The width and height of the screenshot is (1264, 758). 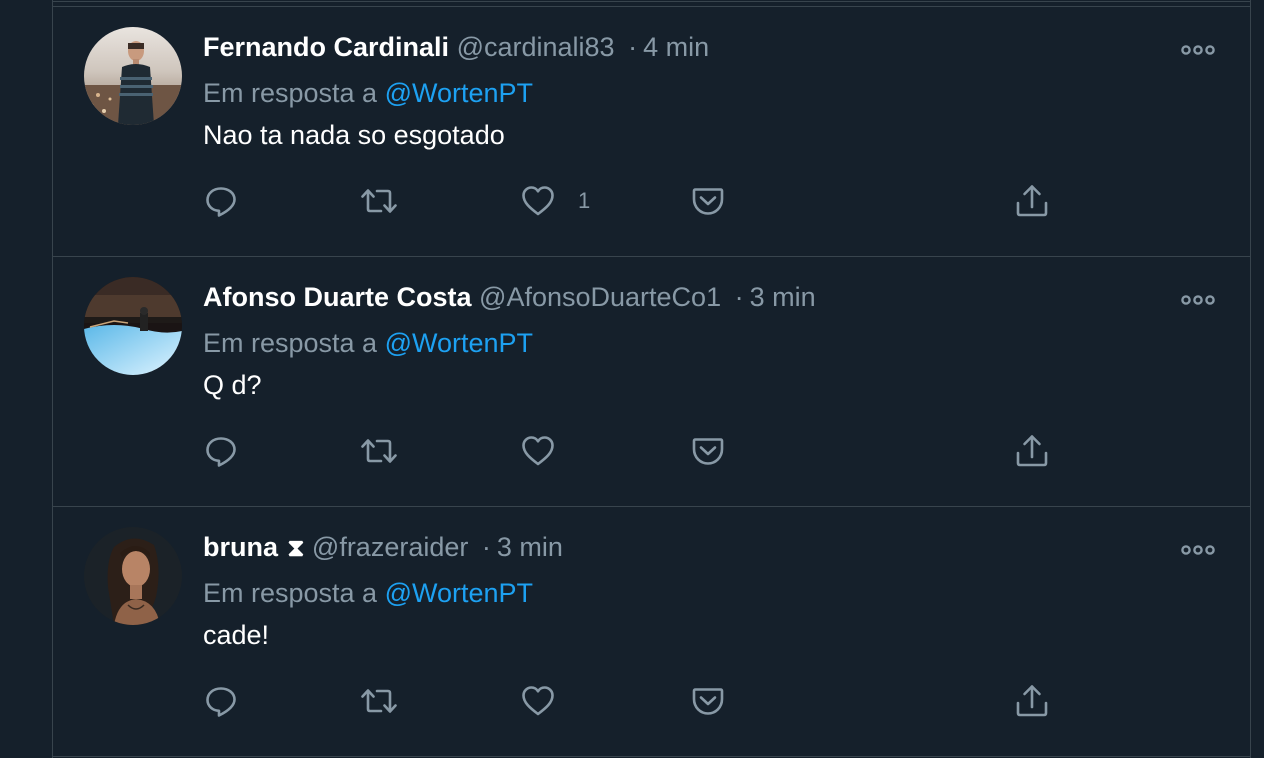 I want to click on tweet-text: cade!, so click(x=236, y=635).